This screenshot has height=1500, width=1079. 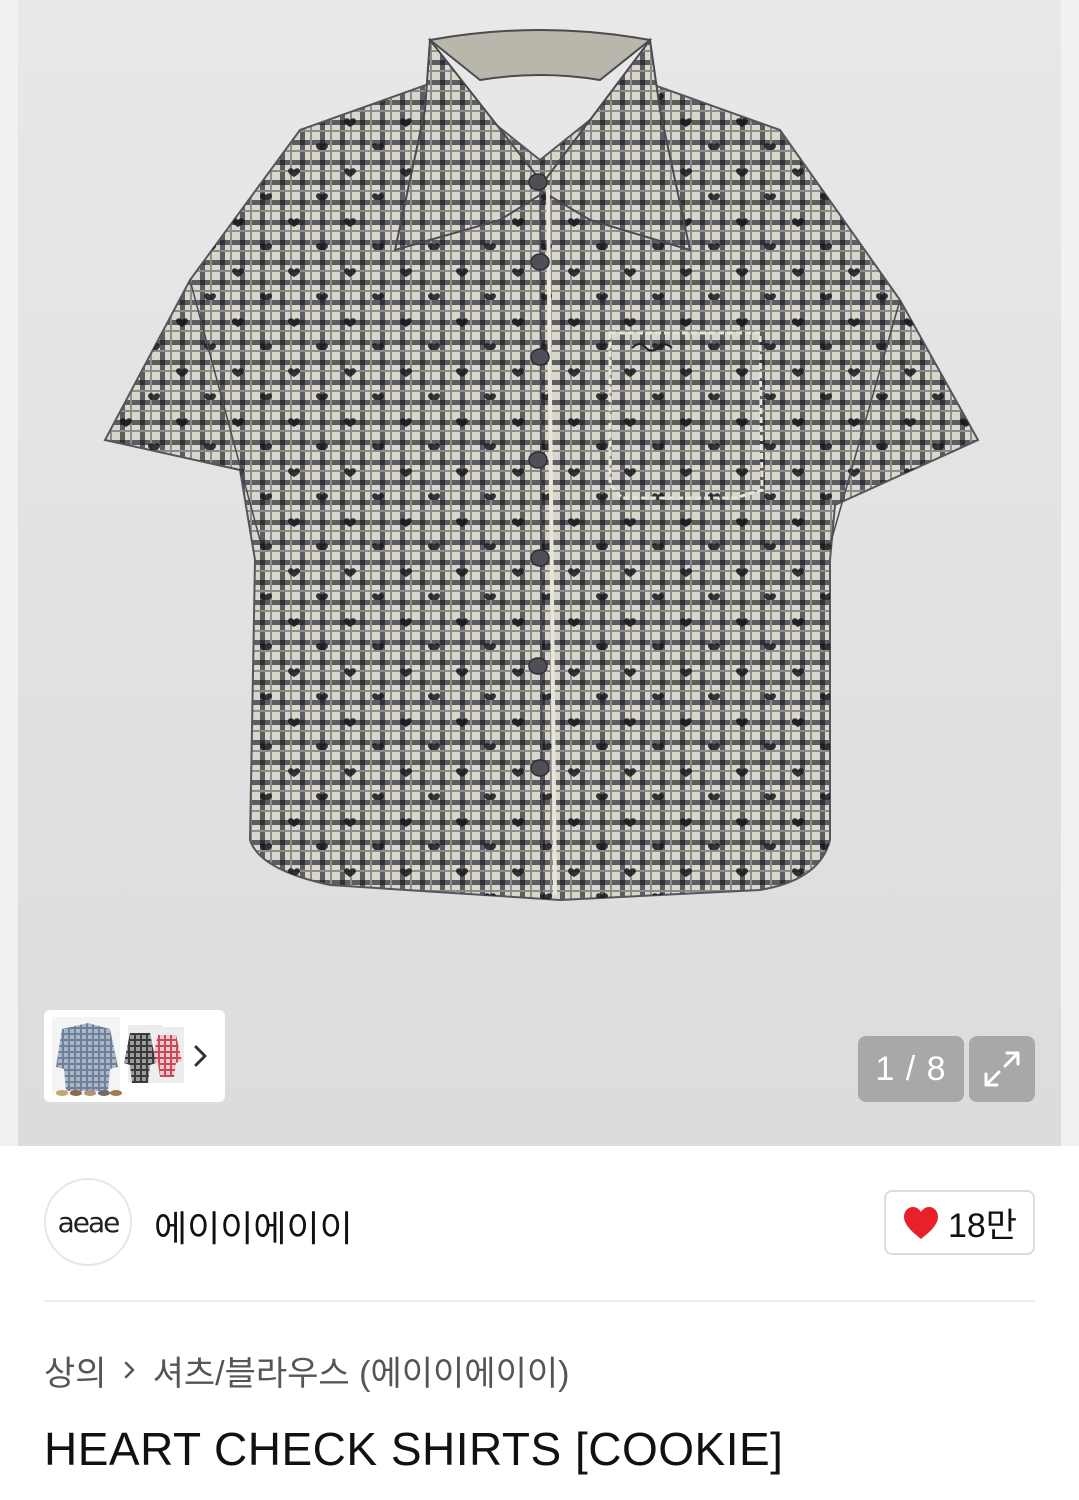 I want to click on brand-logo: aeae, so click(x=88, y=1222).